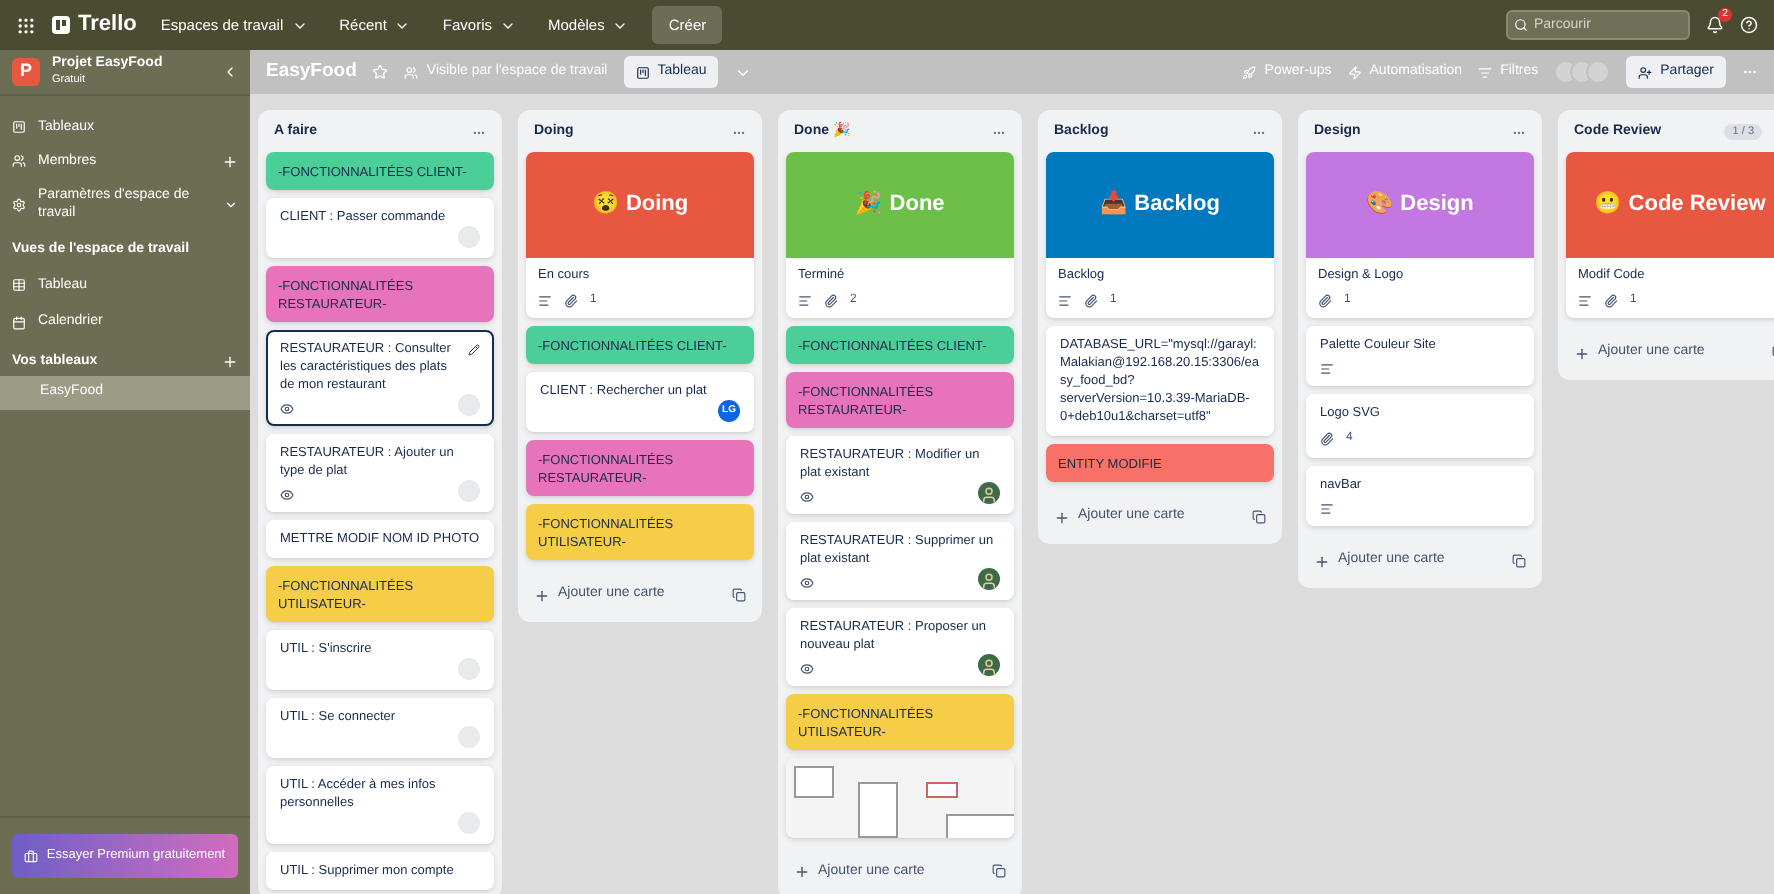 Image resolution: width=1774 pixels, height=894 pixels. I want to click on table-icon, so click(19, 285).